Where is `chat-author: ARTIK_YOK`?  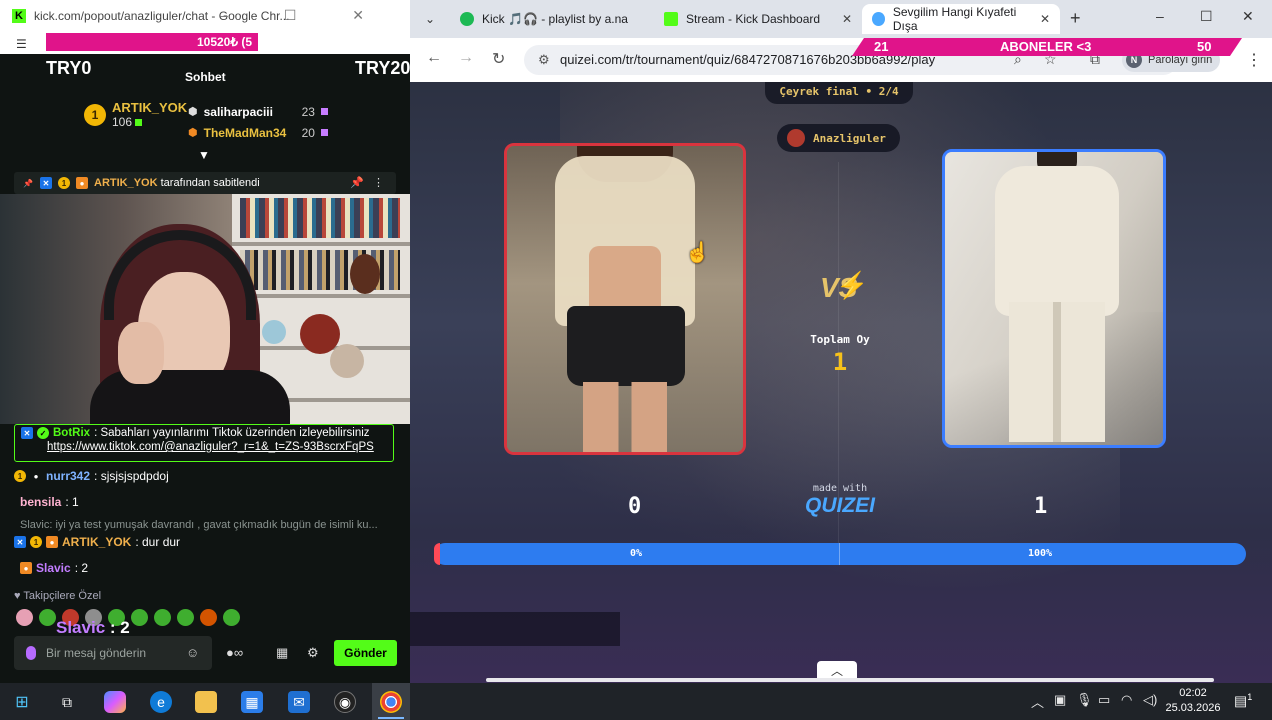 chat-author: ARTIK_YOK is located at coordinates (96, 542).